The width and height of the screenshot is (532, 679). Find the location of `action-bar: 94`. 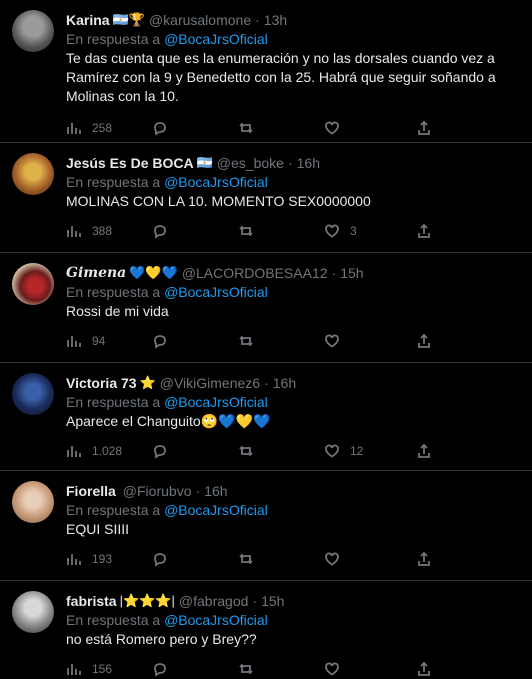

action-bar: 94 is located at coordinates (292, 341).